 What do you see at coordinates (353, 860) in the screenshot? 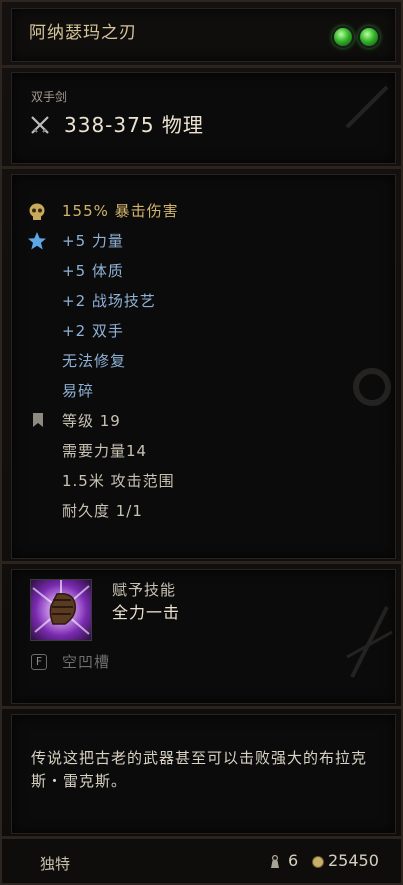
I see `item-value: 25450` at bounding box center [353, 860].